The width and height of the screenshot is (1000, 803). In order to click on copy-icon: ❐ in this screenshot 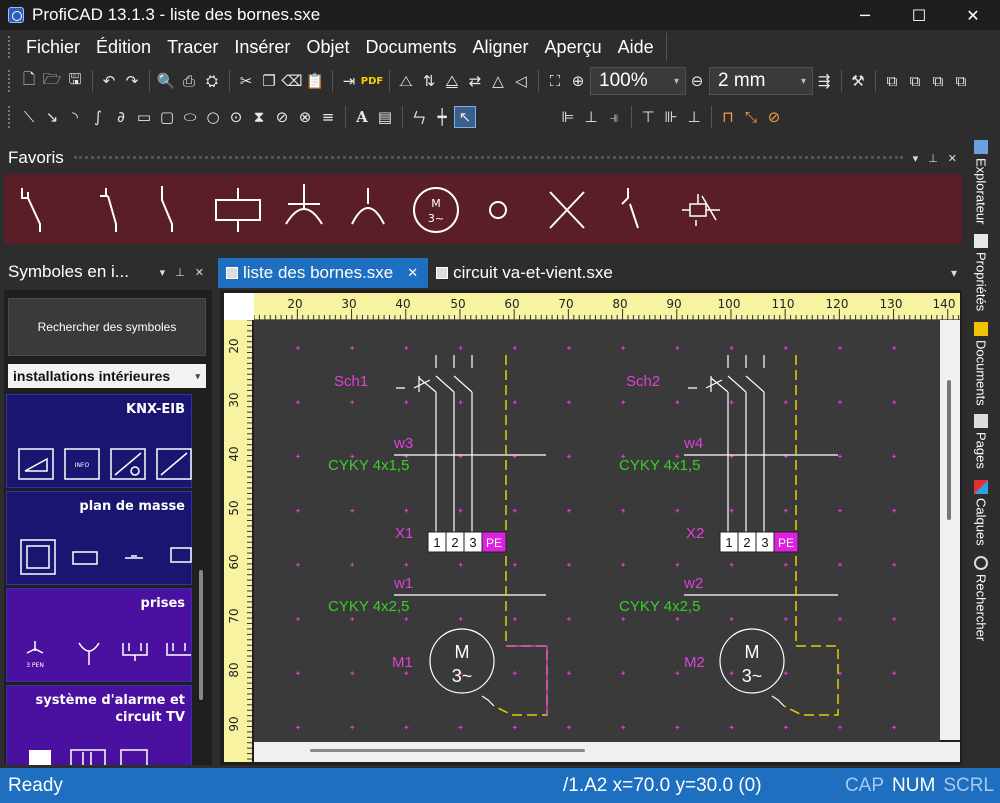, I will do `click(269, 81)`.